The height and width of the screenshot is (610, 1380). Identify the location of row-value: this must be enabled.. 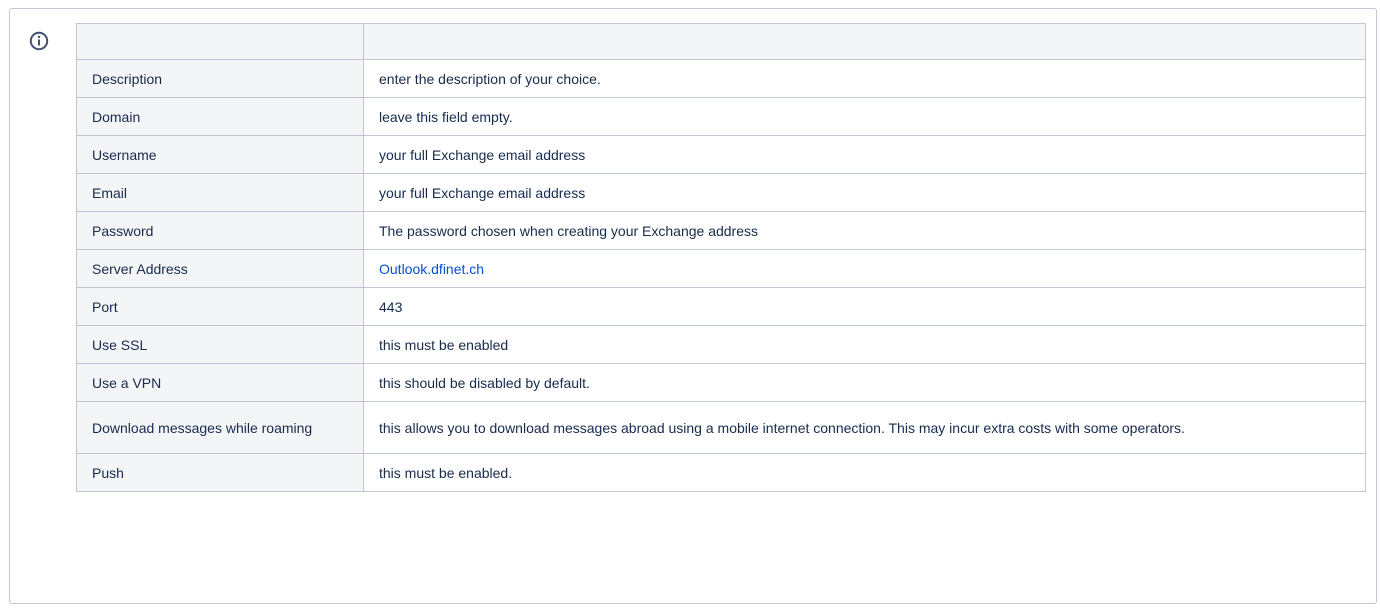
(864, 472).